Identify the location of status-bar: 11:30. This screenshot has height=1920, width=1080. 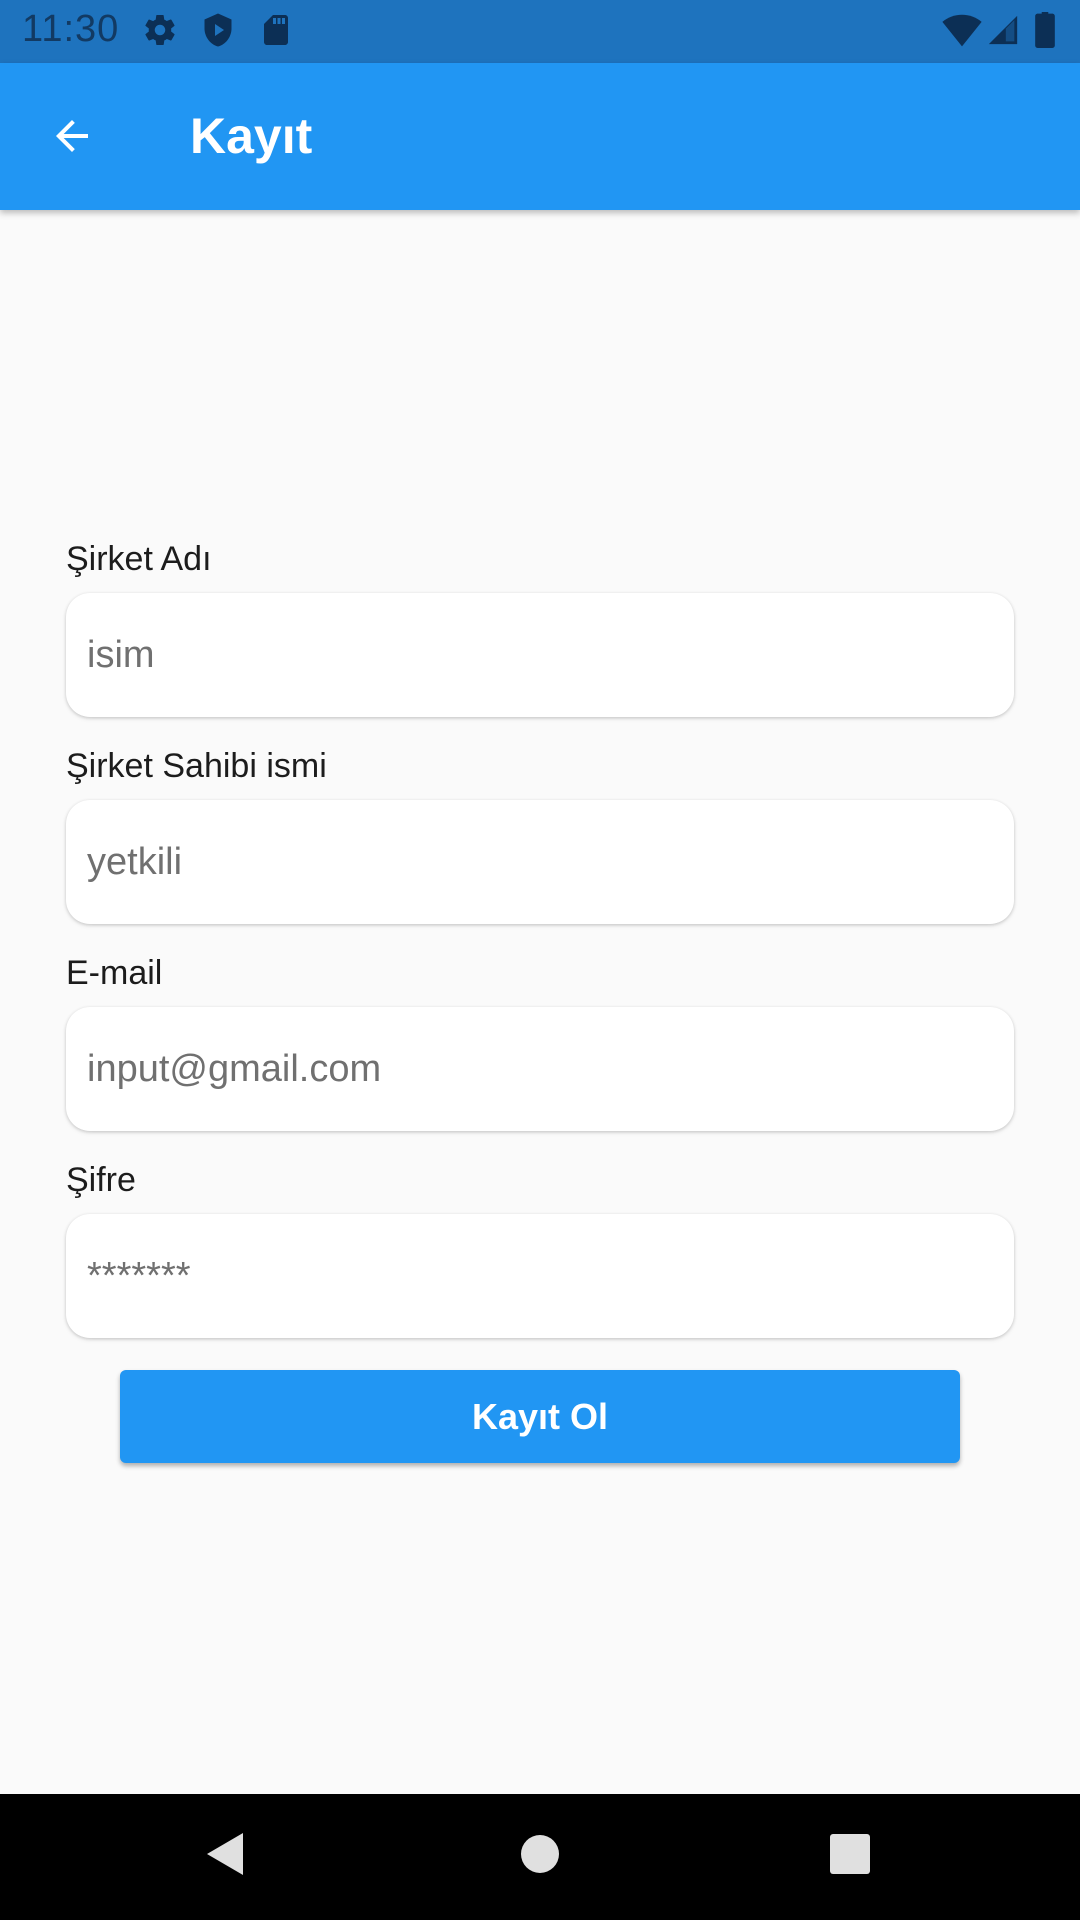
(540, 31).